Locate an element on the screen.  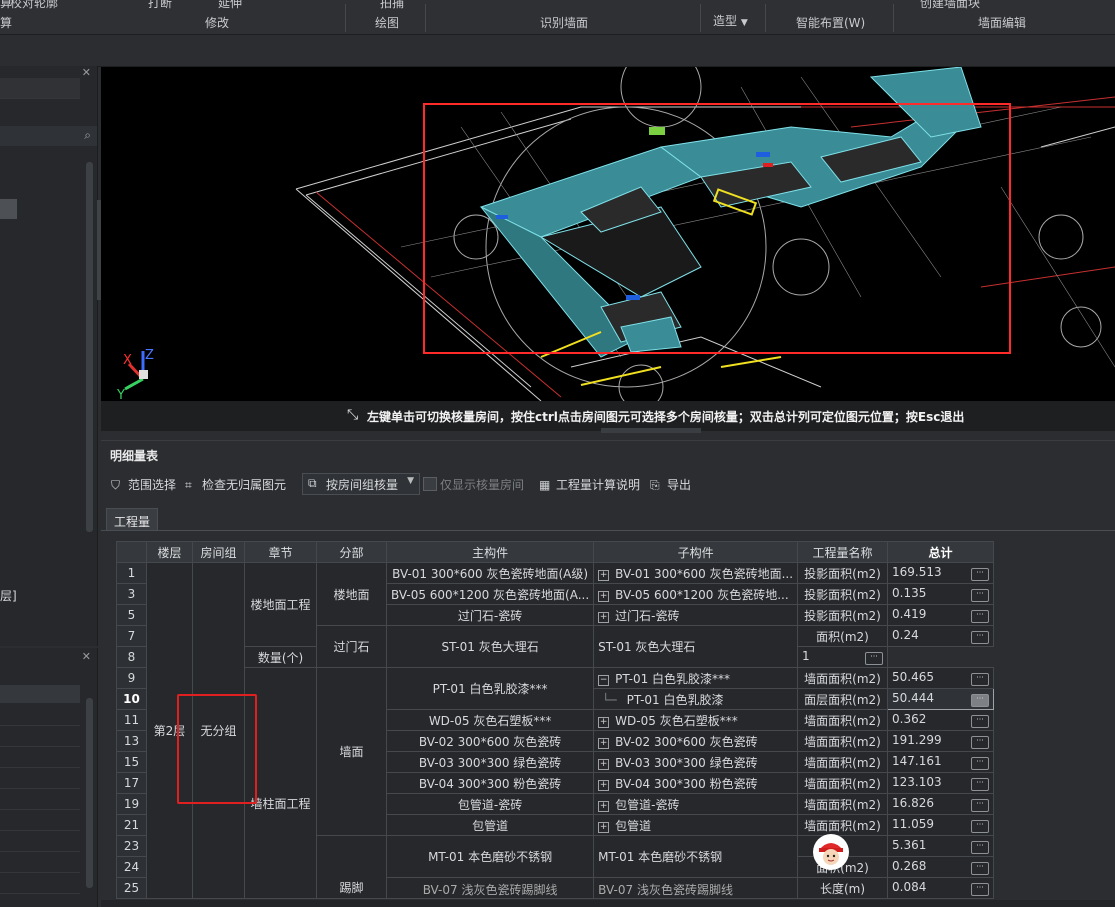
sub-component-cell: + 包管道 is located at coordinates (696, 825).